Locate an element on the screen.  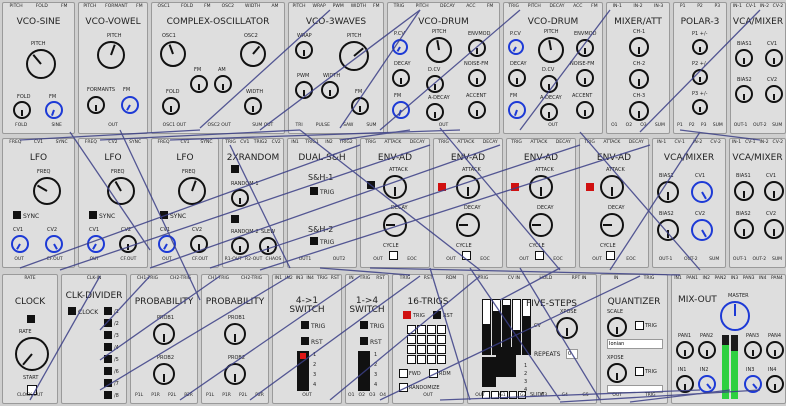
in4-knob is located at coordinates (775, 384).